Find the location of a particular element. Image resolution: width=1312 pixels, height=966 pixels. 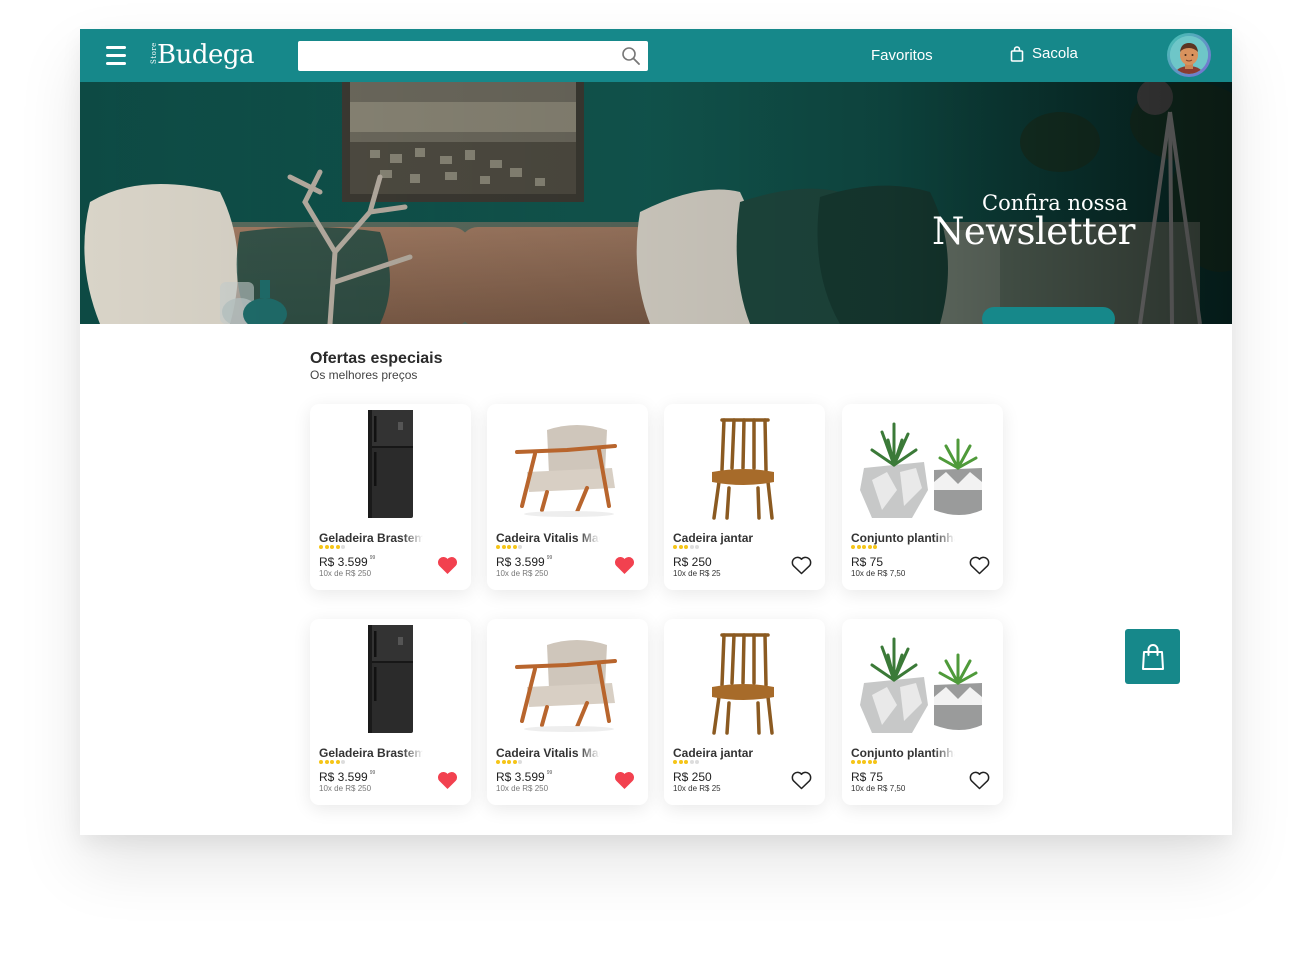

section-title: Ofertas especiais is located at coordinates (376, 358).